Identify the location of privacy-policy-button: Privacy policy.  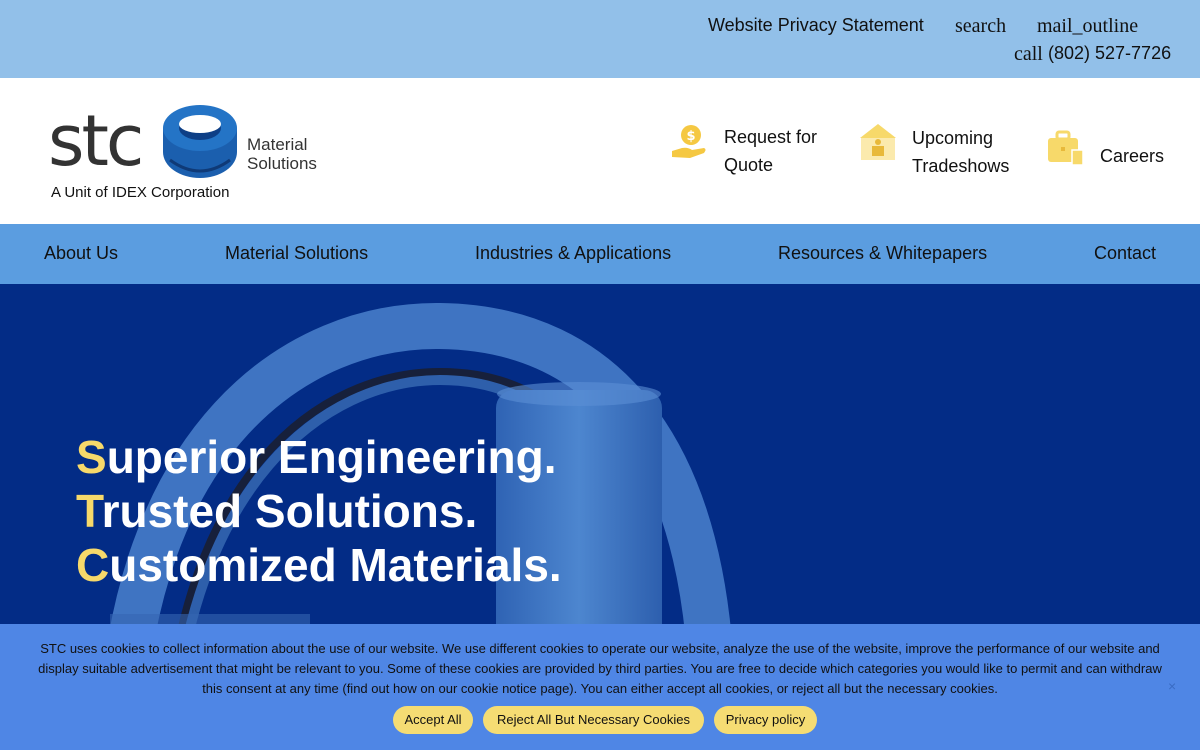
(765, 720).